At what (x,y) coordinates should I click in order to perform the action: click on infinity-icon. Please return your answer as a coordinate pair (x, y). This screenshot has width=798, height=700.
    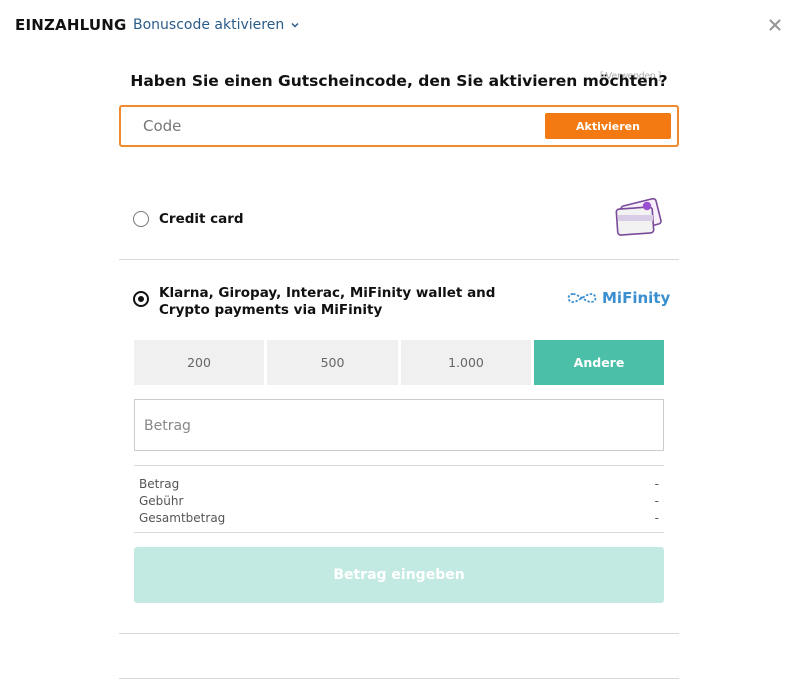
    Looking at the image, I should click on (582, 298).